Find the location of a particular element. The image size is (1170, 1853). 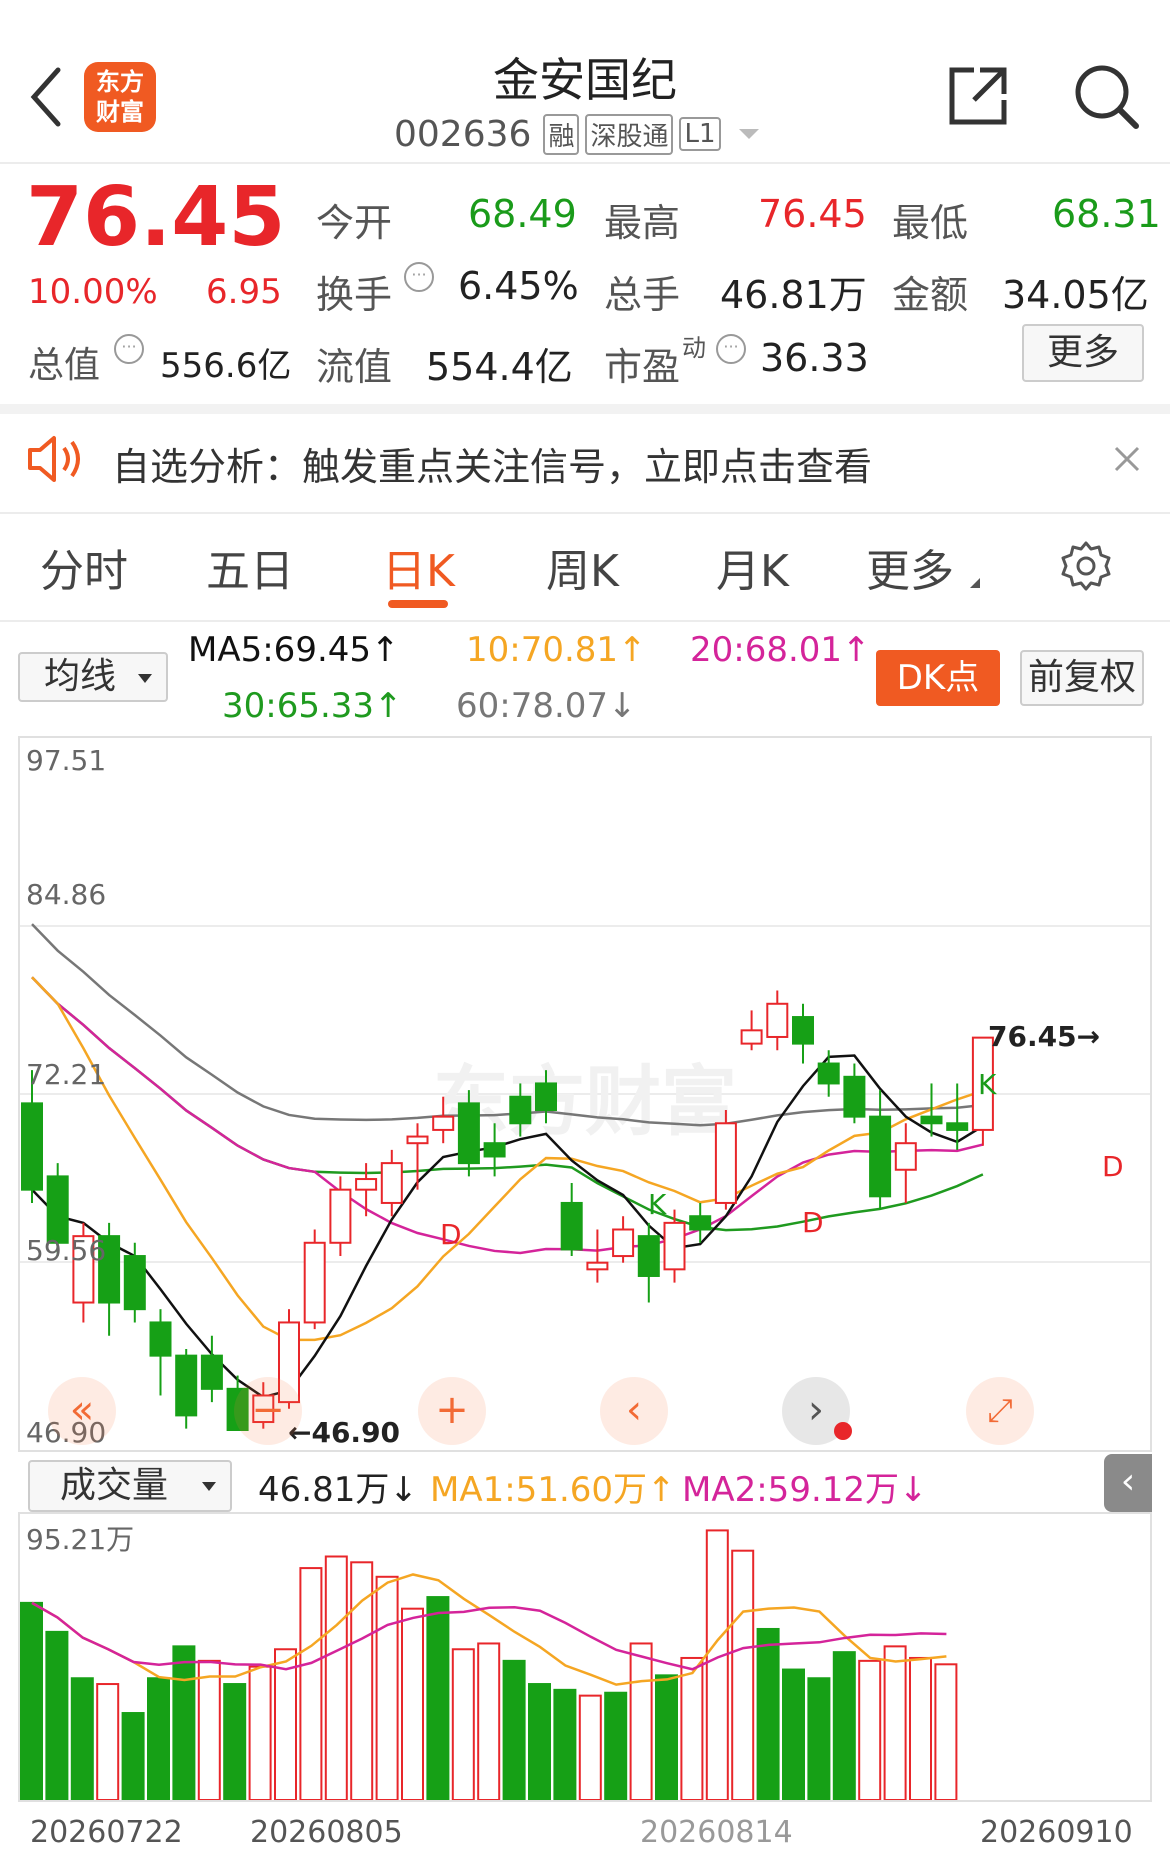

volume-ma2-legend: MA2:59.12万↓ is located at coordinates (805, 1490).